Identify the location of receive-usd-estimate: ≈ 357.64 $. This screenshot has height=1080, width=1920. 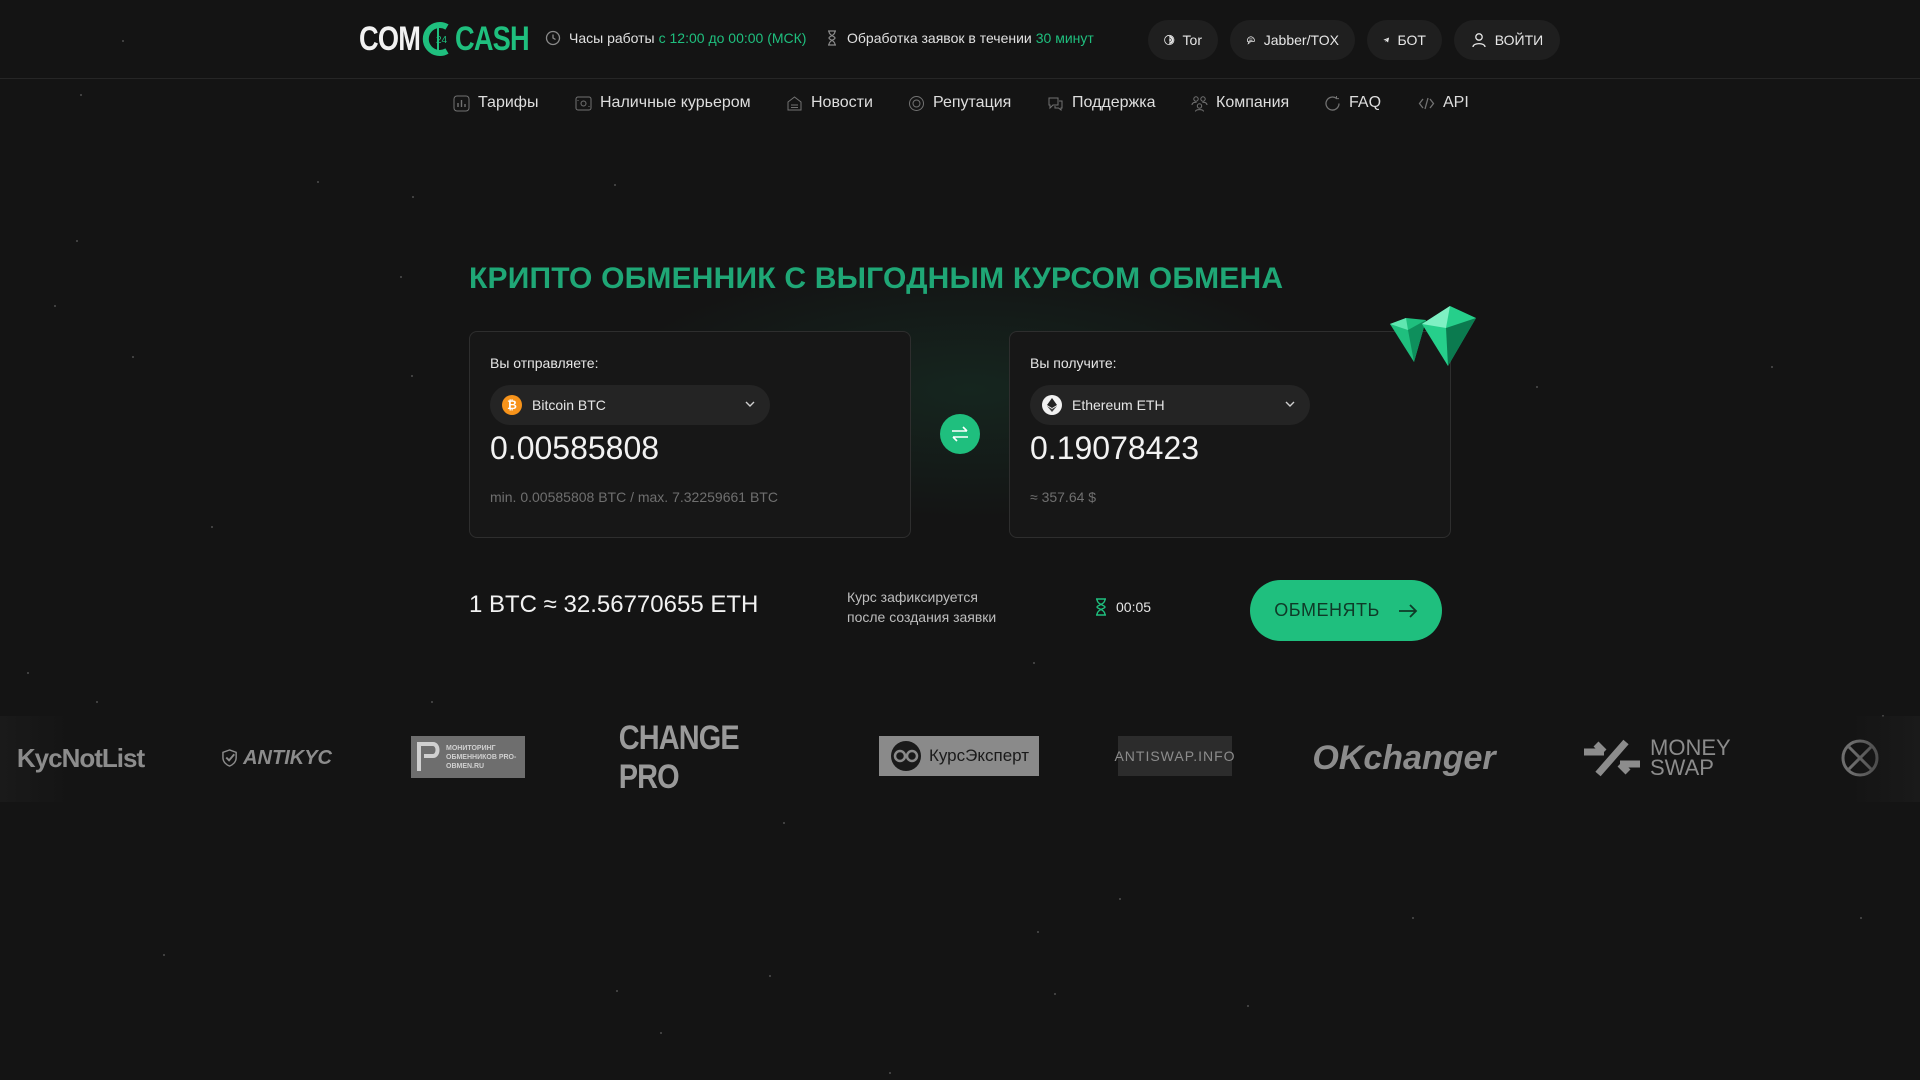
(1063, 497).